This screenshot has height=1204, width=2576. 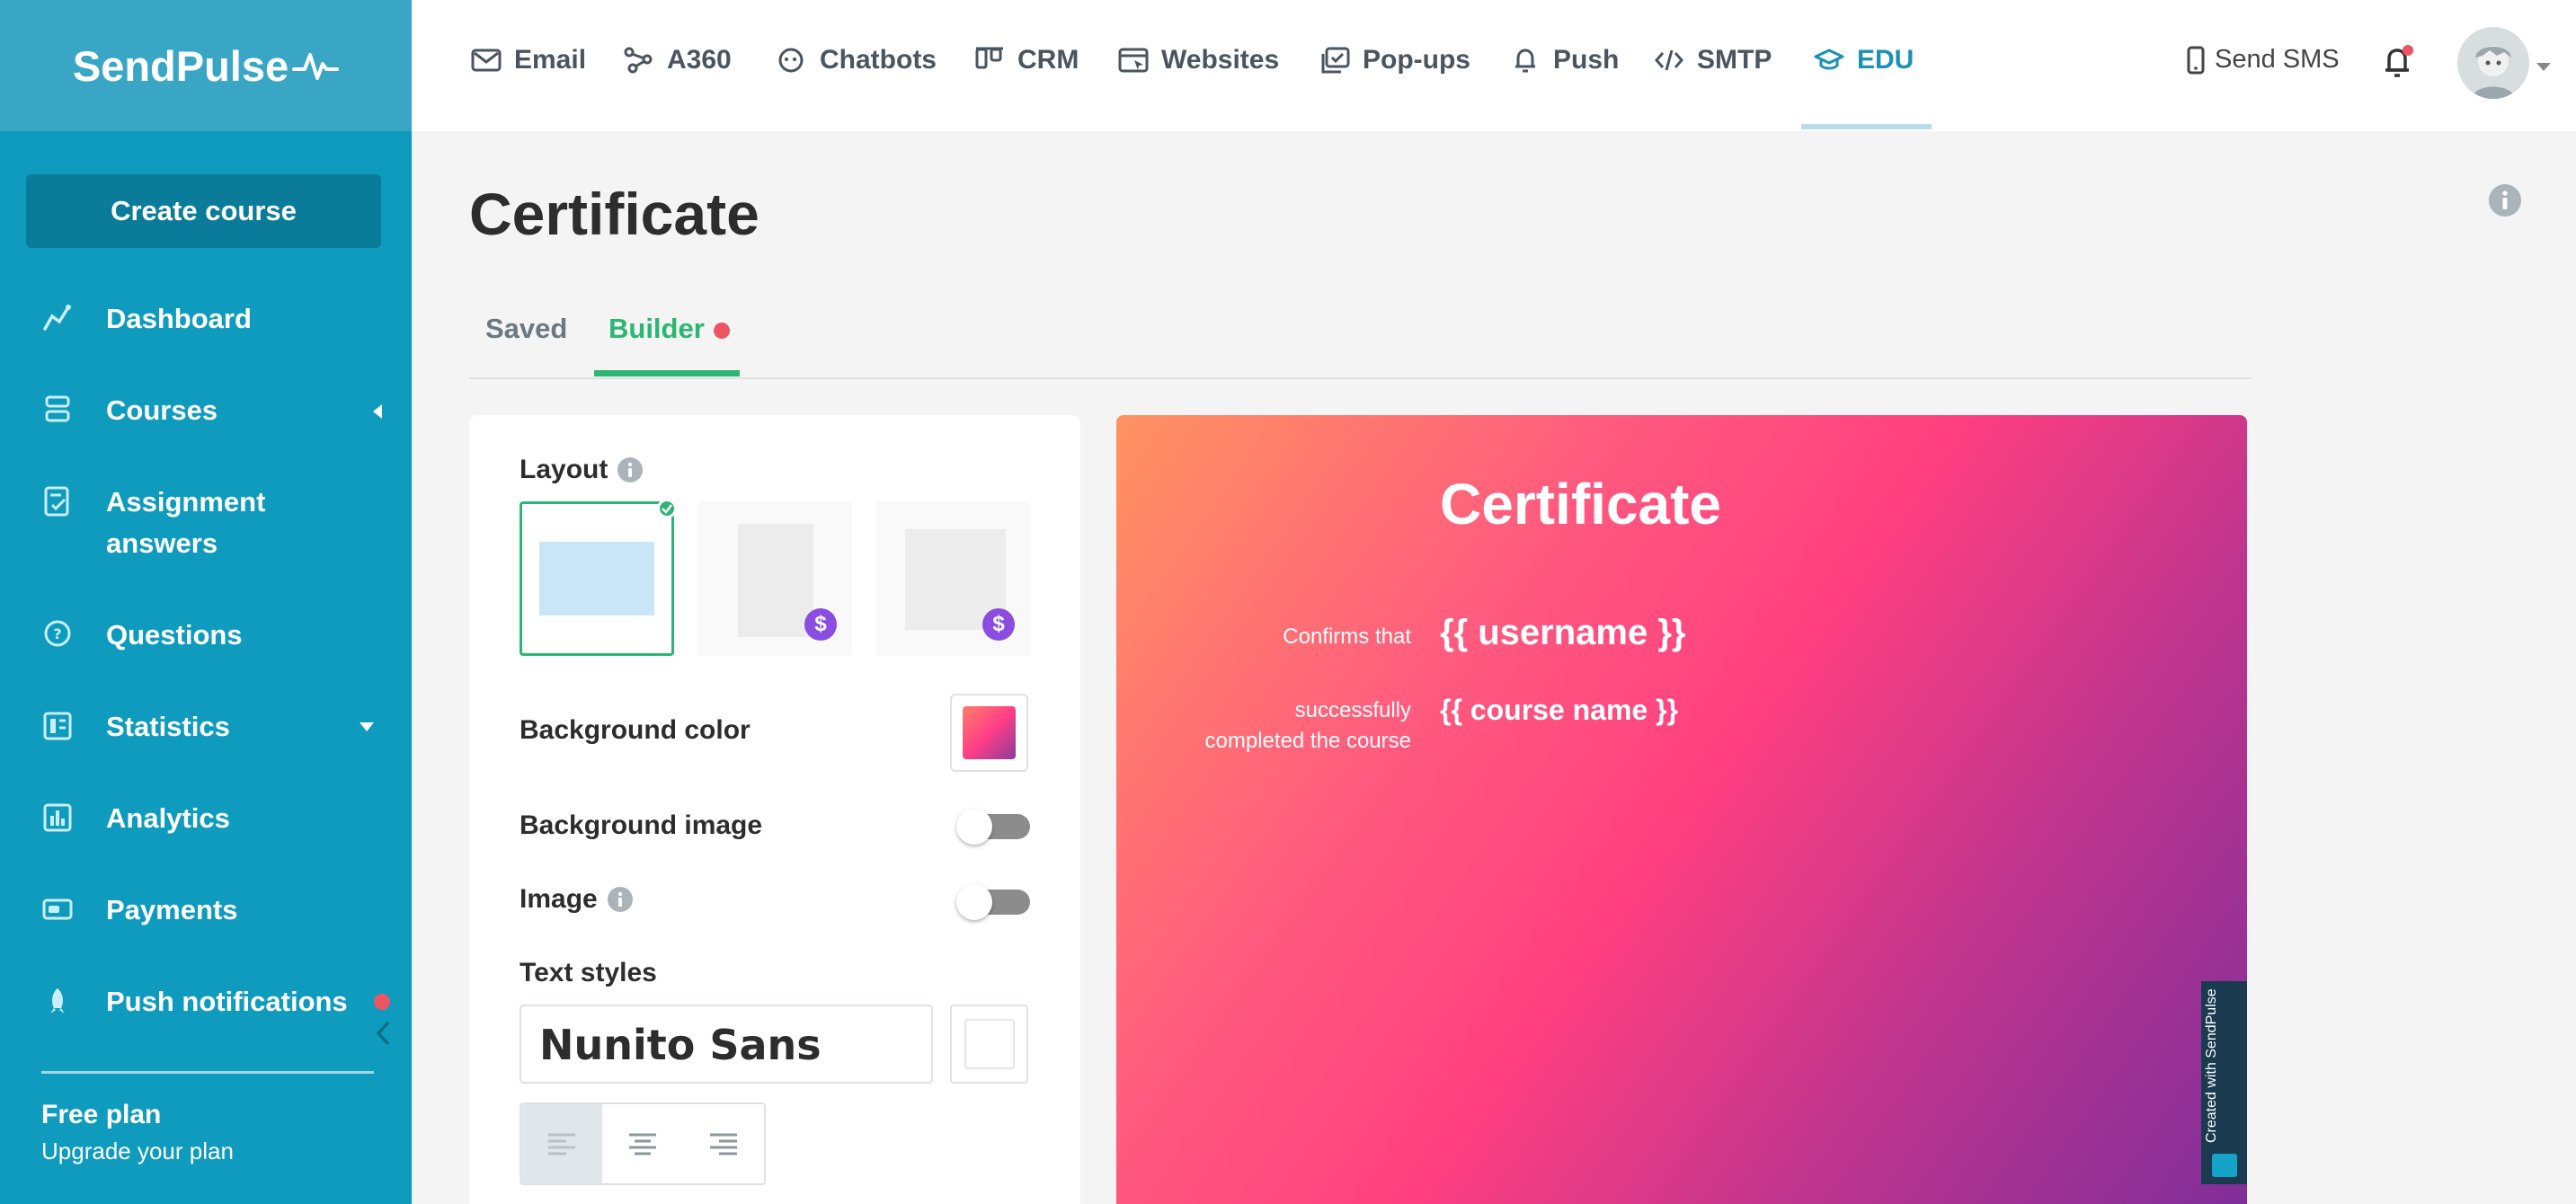 I want to click on completed-label-line: successfully, so click(x=1352, y=710).